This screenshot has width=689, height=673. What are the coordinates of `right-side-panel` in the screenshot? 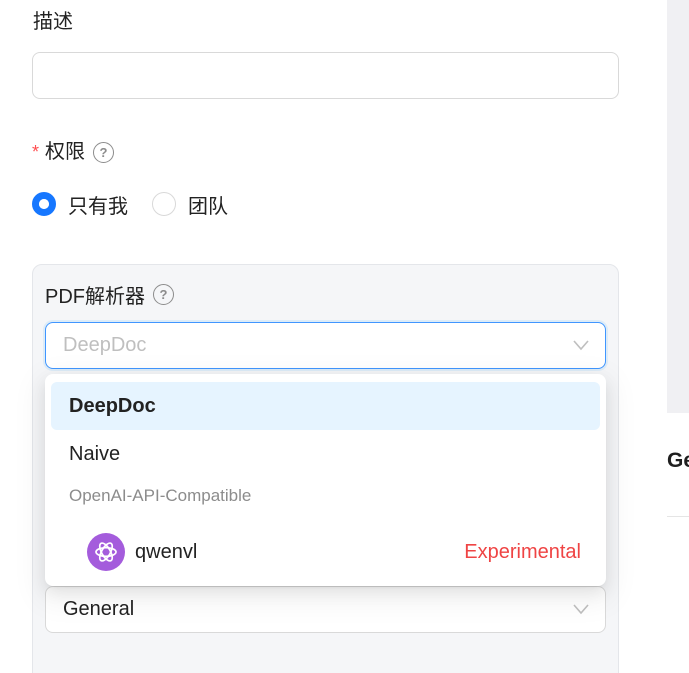 It's located at (678, 206).